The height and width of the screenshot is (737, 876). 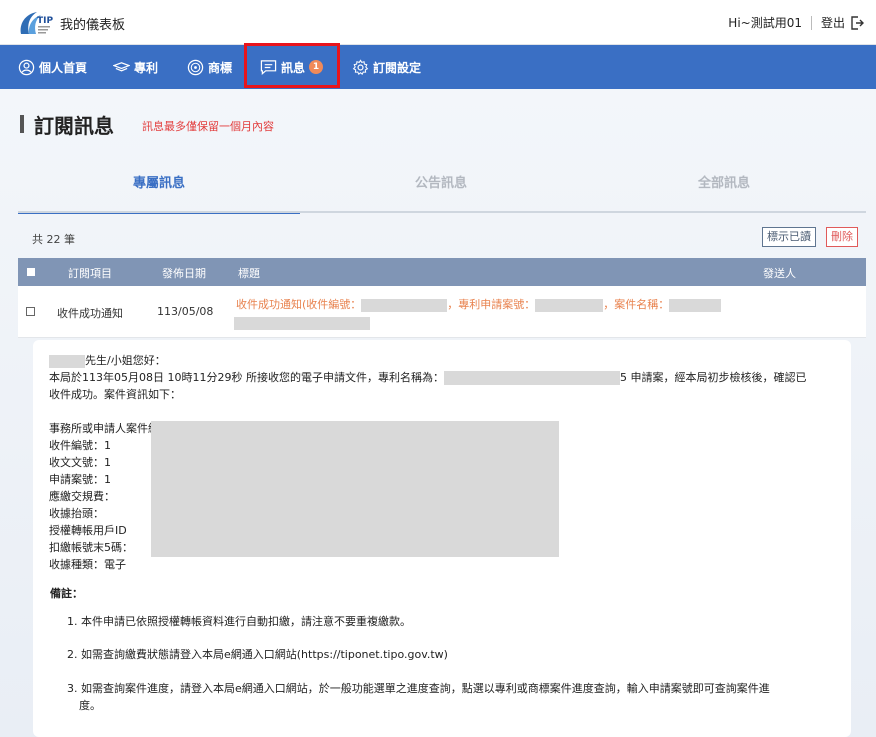 What do you see at coordinates (26, 67) in the screenshot?
I see `user-icon` at bounding box center [26, 67].